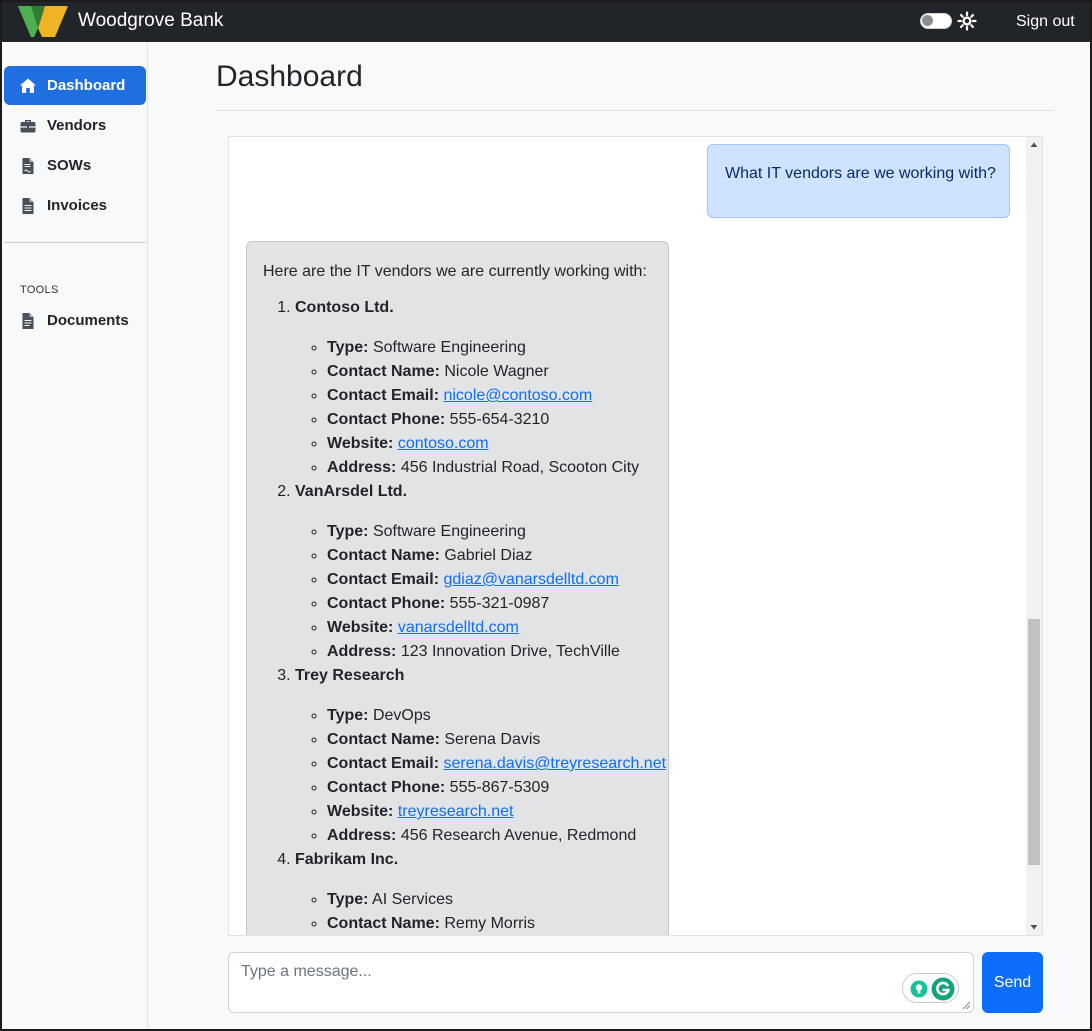 This screenshot has width=1092, height=1031. What do you see at coordinates (936, 21) in the screenshot?
I see `theme-toggle` at bounding box center [936, 21].